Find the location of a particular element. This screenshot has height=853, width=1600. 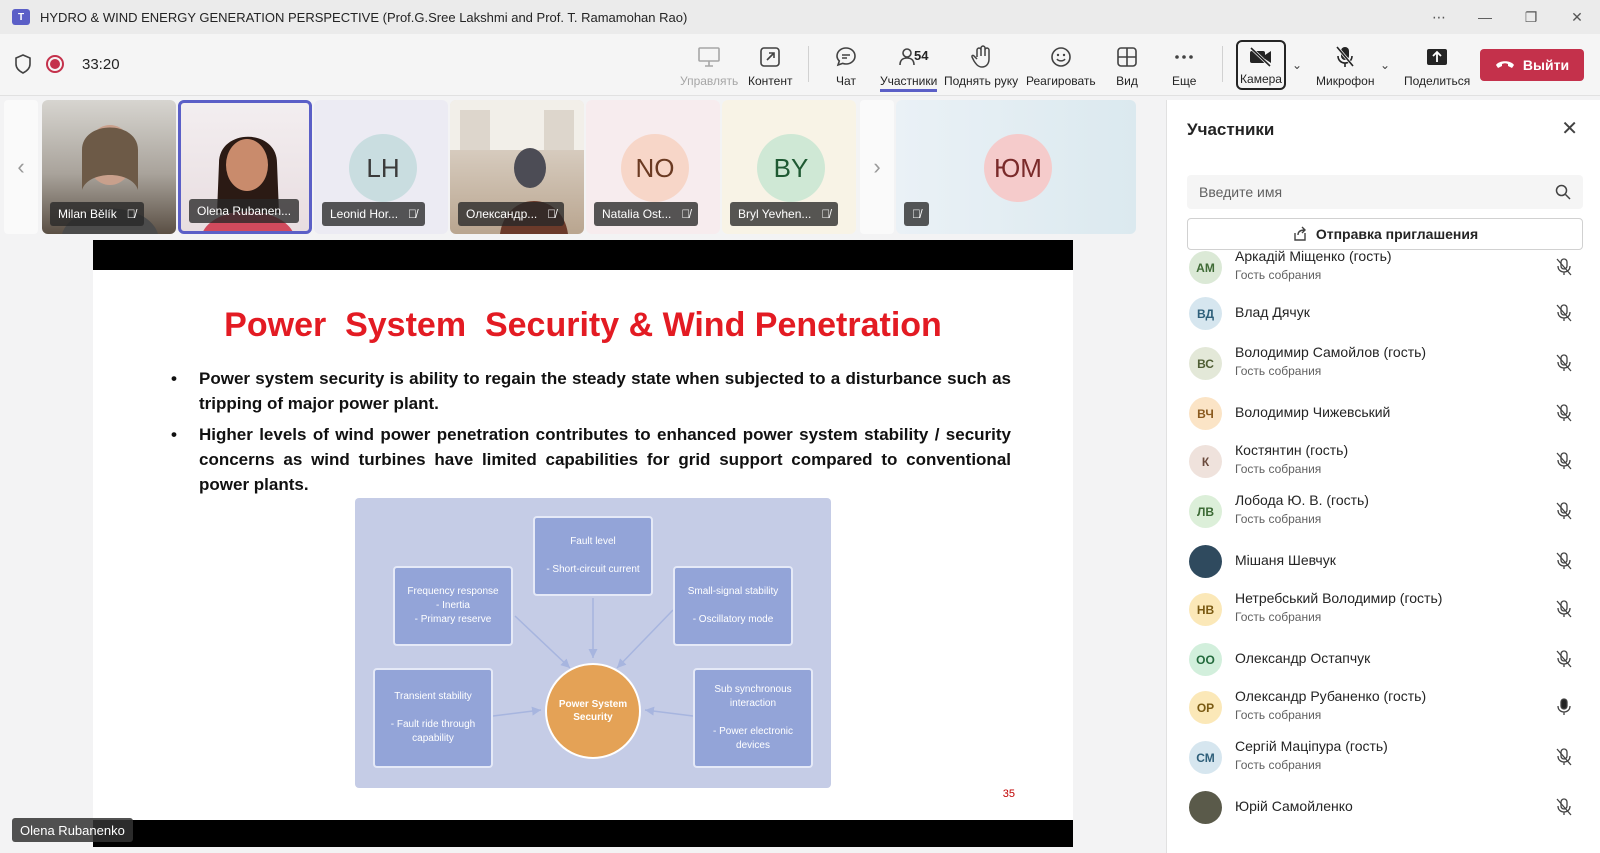

participant-name: Мішаня Шевчук is located at coordinates (1285, 560).